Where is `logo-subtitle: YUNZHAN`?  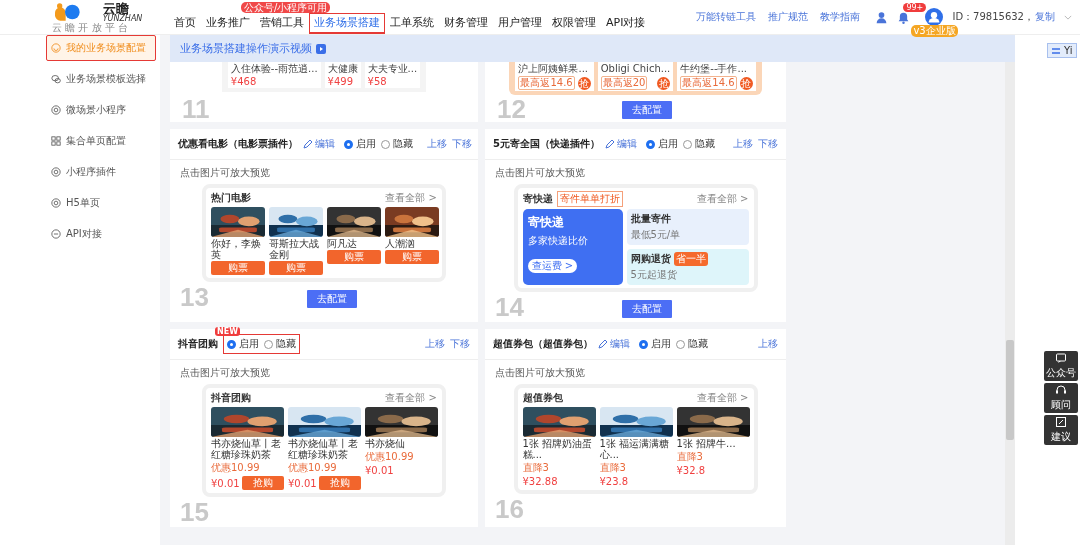 logo-subtitle: YUNZHAN is located at coordinates (123, 18).